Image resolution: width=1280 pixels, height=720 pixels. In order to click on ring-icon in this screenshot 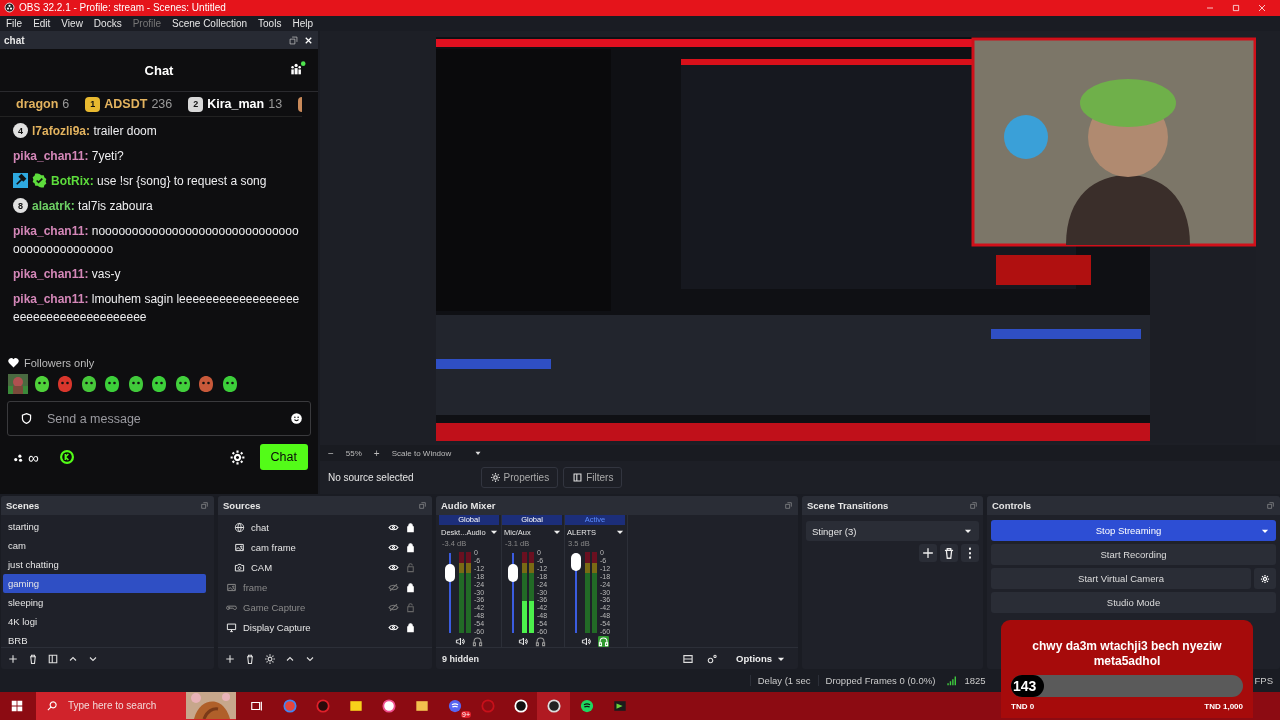, I will do `click(487, 706)`.